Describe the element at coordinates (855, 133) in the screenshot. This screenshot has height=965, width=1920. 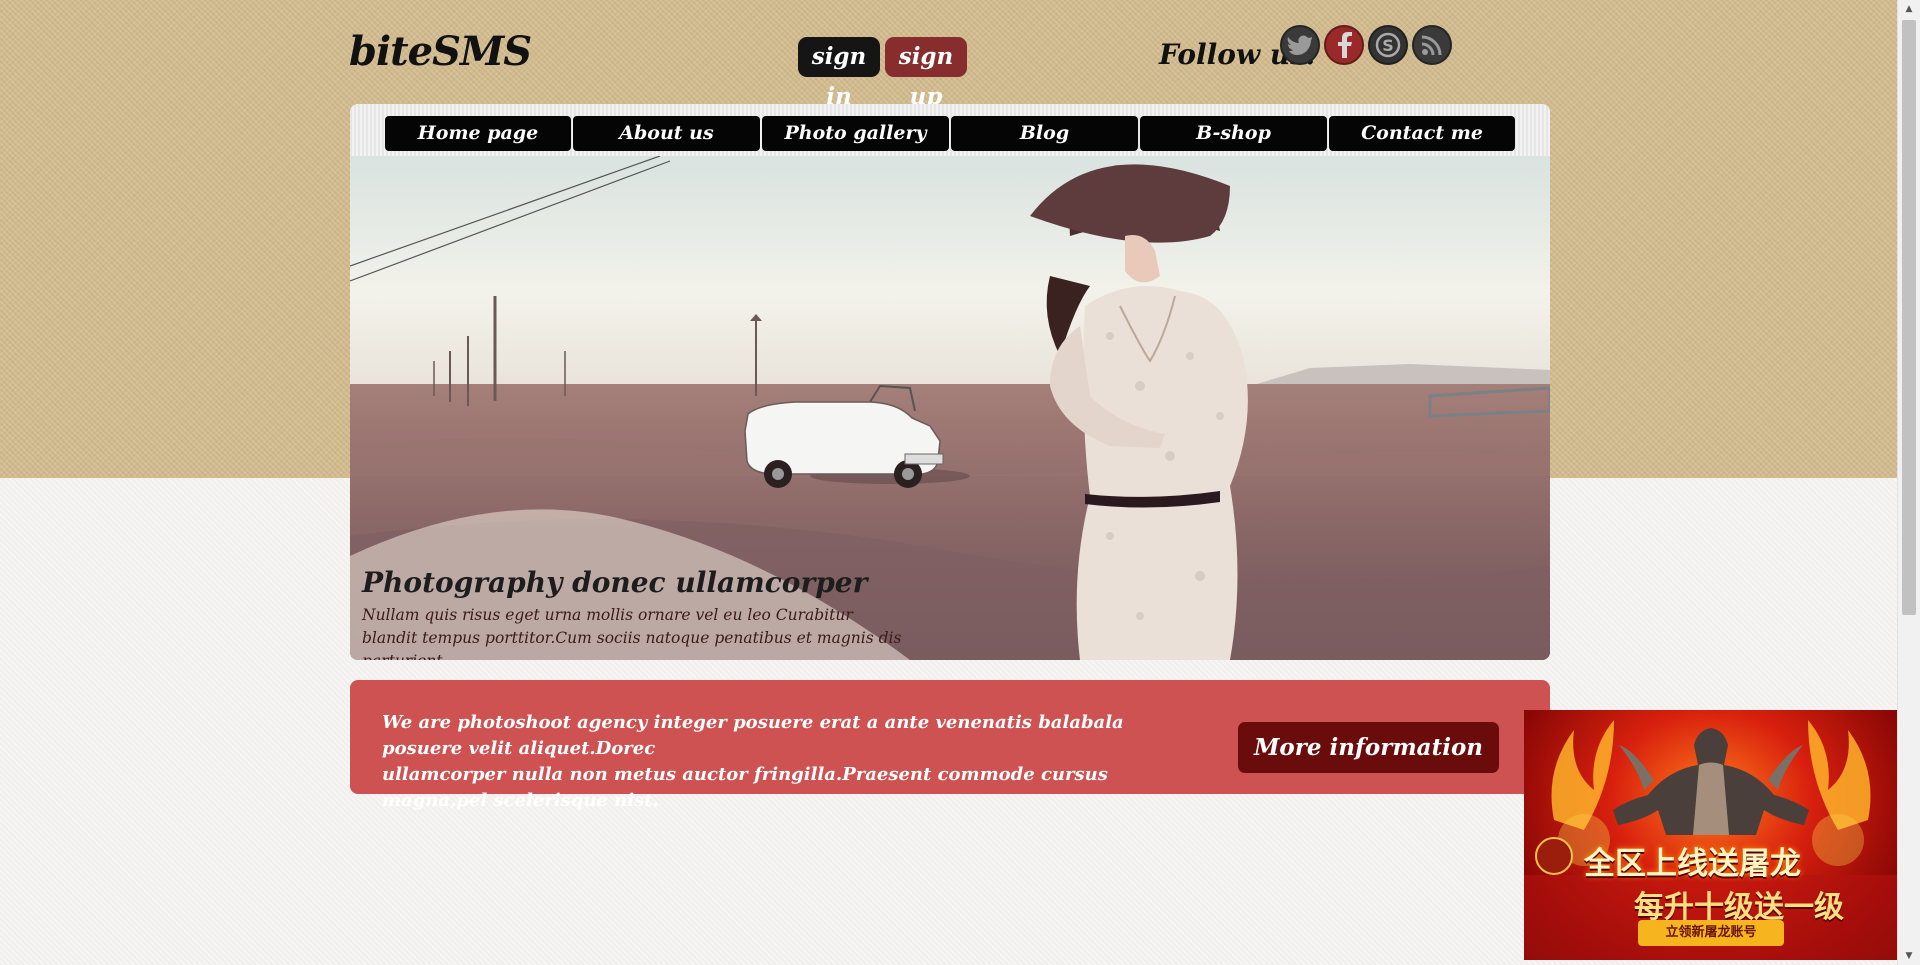
I see `nav-photo-gallery: Photo gallery` at that location.